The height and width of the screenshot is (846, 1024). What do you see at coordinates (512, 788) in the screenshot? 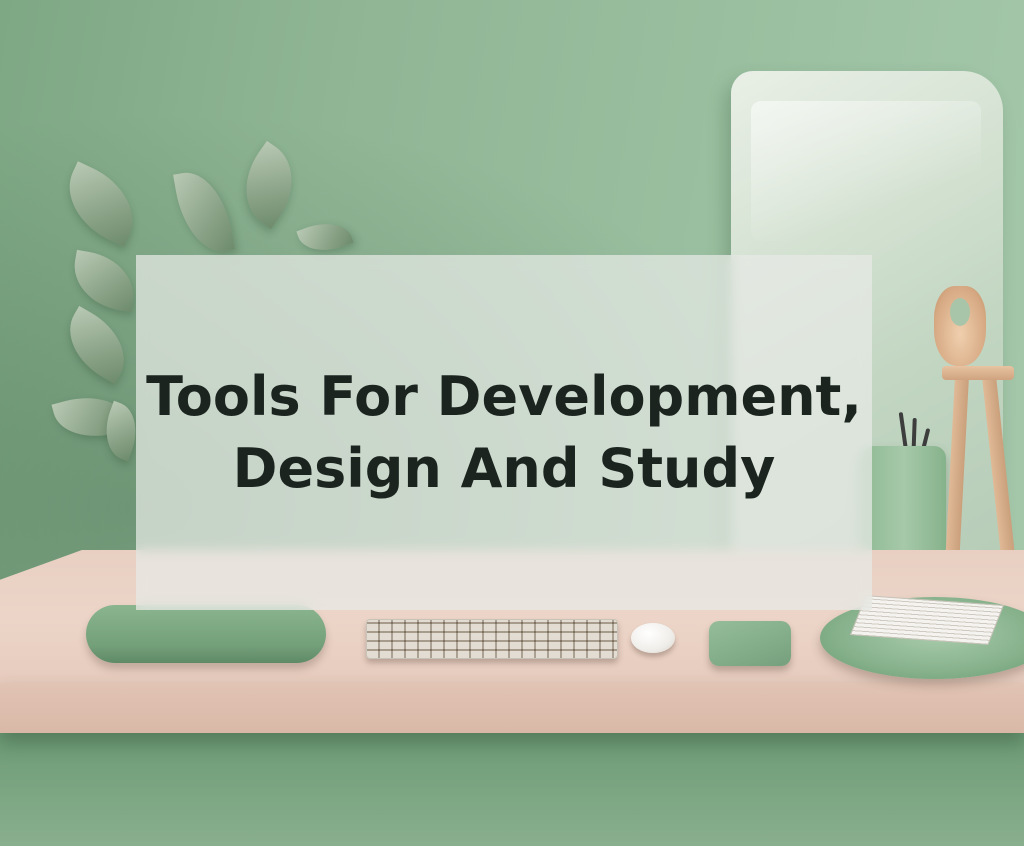
I see `lower-wall` at bounding box center [512, 788].